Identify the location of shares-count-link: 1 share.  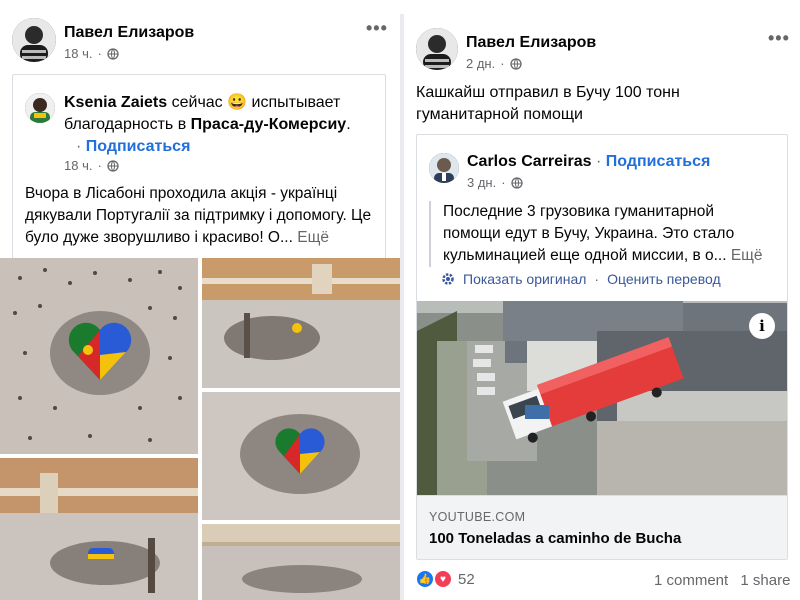
(765, 580).